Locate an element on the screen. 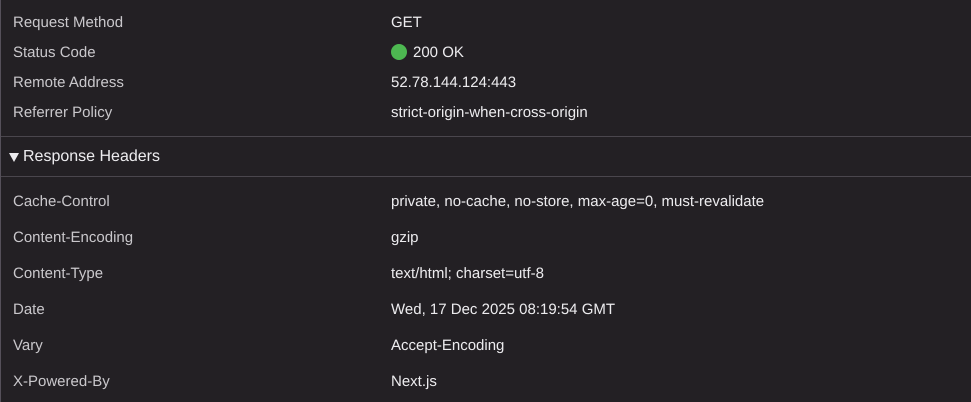 This screenshot has height=402, width=971. header-value: GET is located at coordinates (406, 22).